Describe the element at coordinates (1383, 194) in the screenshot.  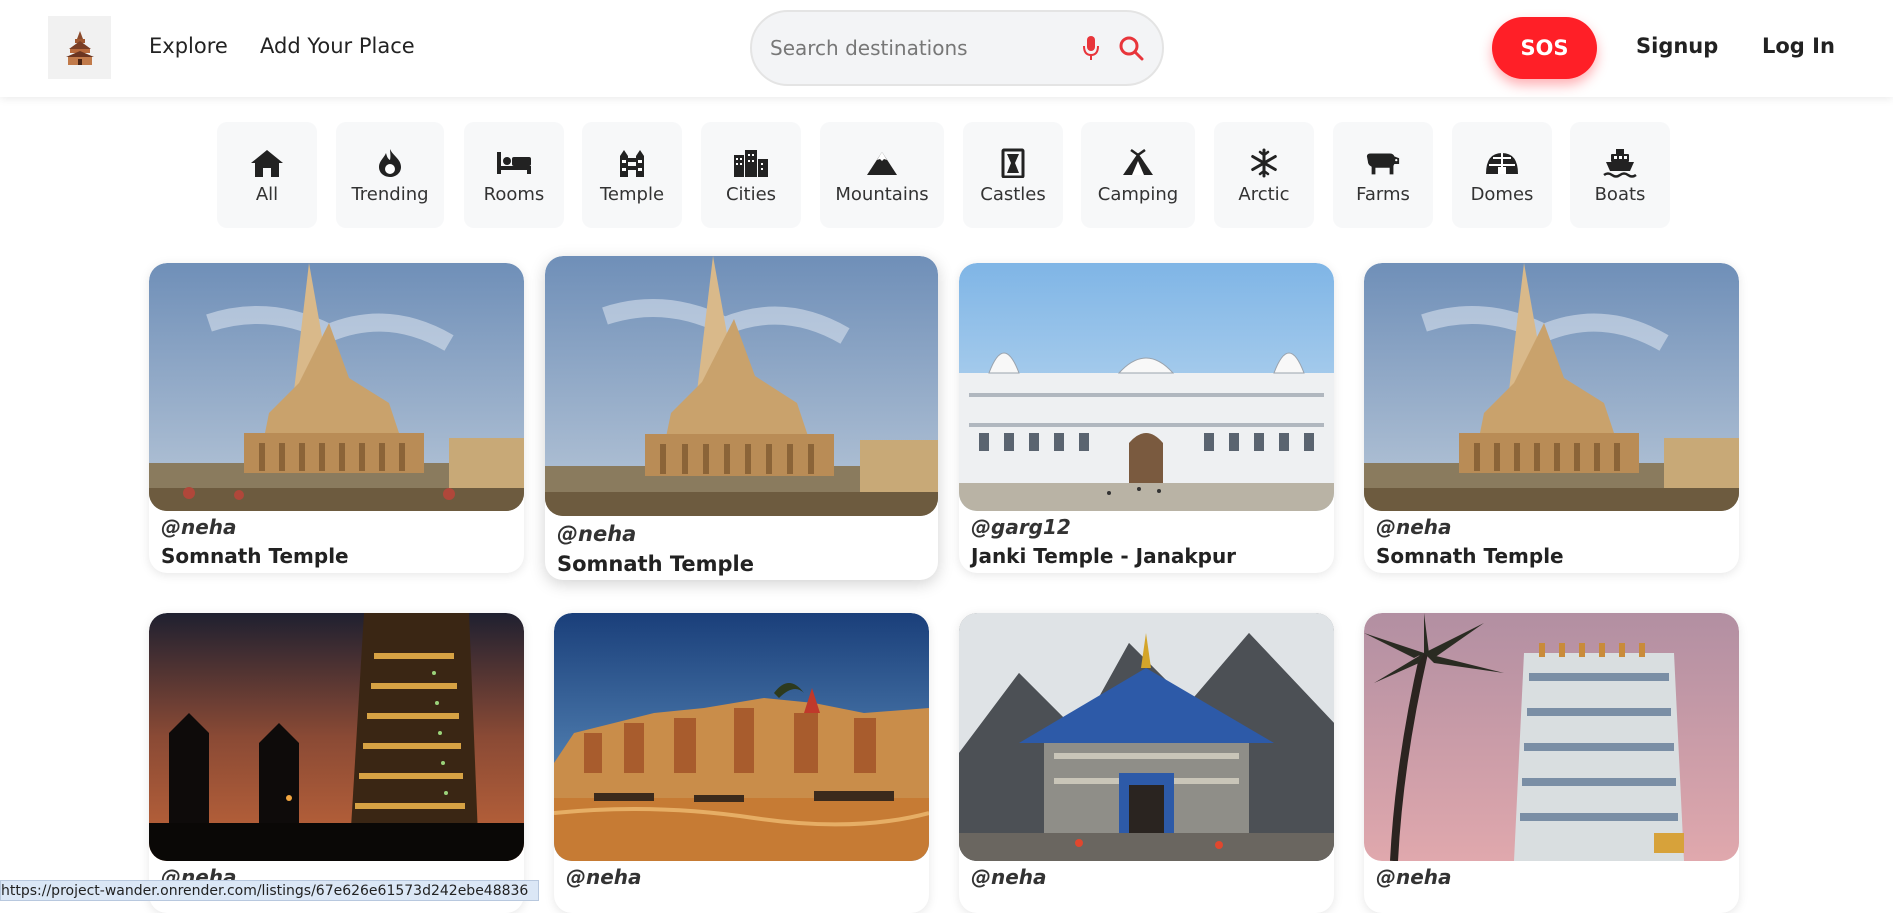
I see `category-label: Farms` at that location.